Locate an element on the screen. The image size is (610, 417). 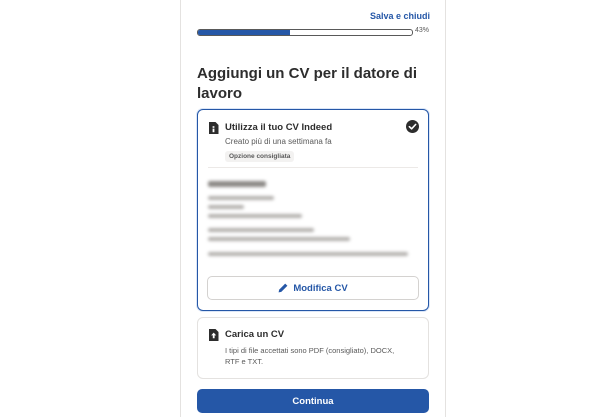
card-divider is located at coordinates (313, 167).